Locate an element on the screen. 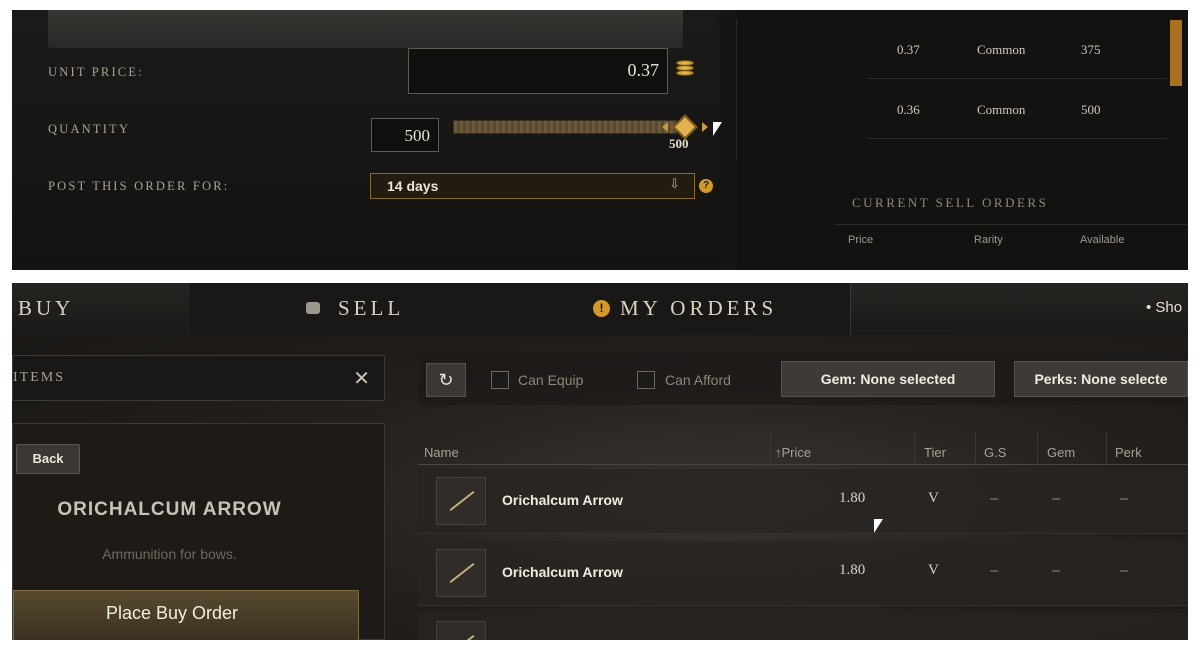 The width and height of the screenshot is (1200, 650). tab-sell-label: SELL is located at coordinates (371, 308).